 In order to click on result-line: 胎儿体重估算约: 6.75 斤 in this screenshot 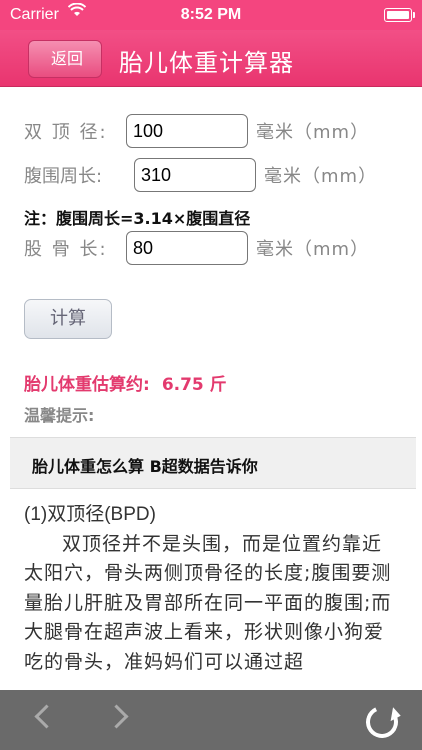, I will do `click(125, 382)`.